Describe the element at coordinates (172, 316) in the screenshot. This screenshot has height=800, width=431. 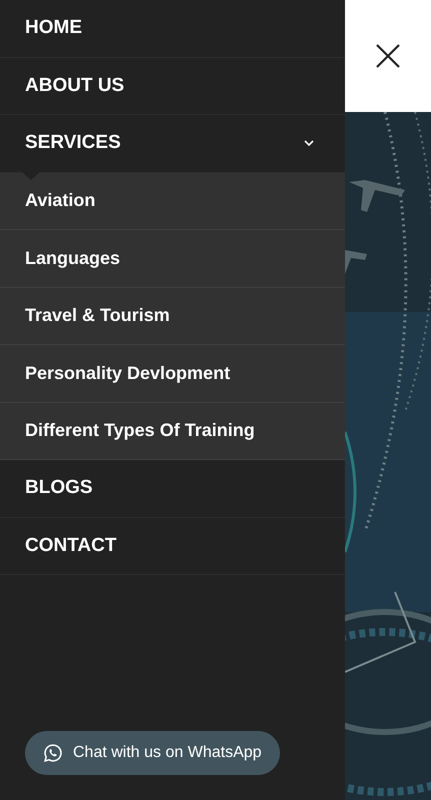
I see `submenu-item: Travel & Tourism` at that location.